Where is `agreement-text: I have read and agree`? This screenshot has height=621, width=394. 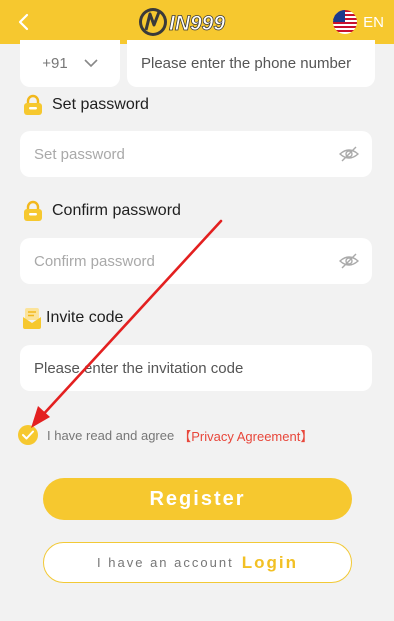
agreement-text: I have read and agree is located at coordinates (111, 435).